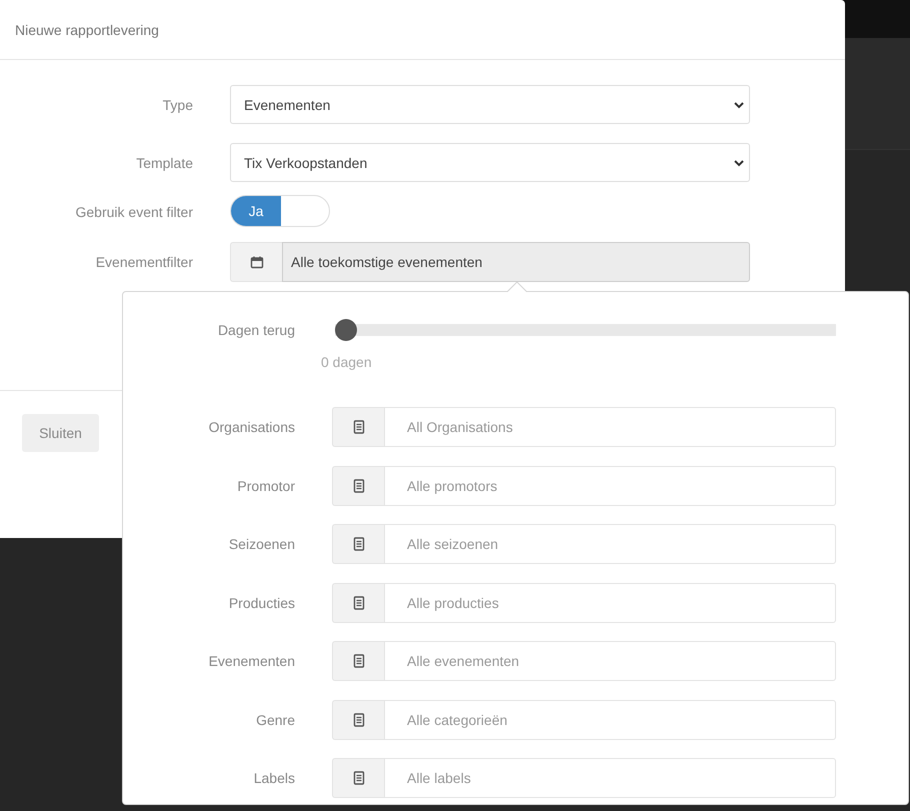  I want to click on field-label: Seizoenen, so click(261, 544).